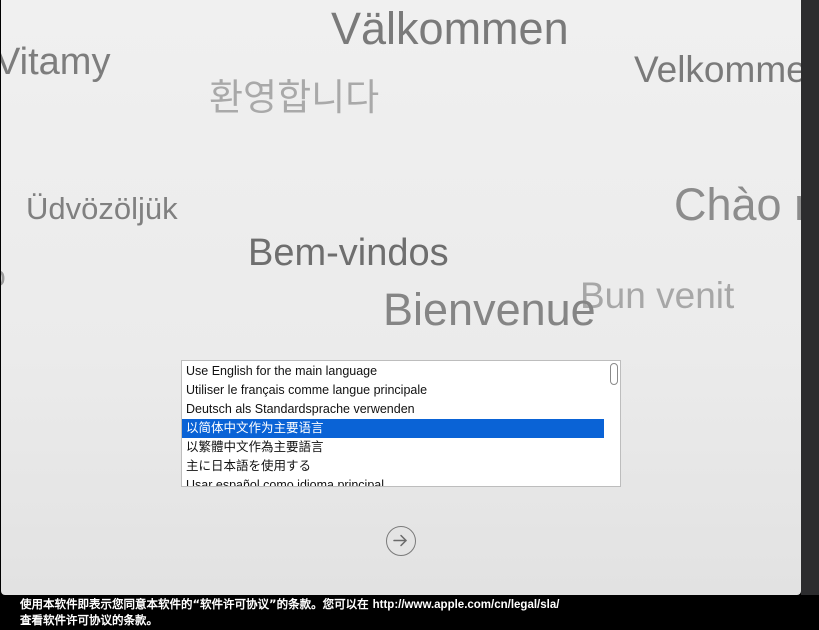  Describe the element at coordinates (810, 297) in the screenshot. I see `screen-edge` at that location.